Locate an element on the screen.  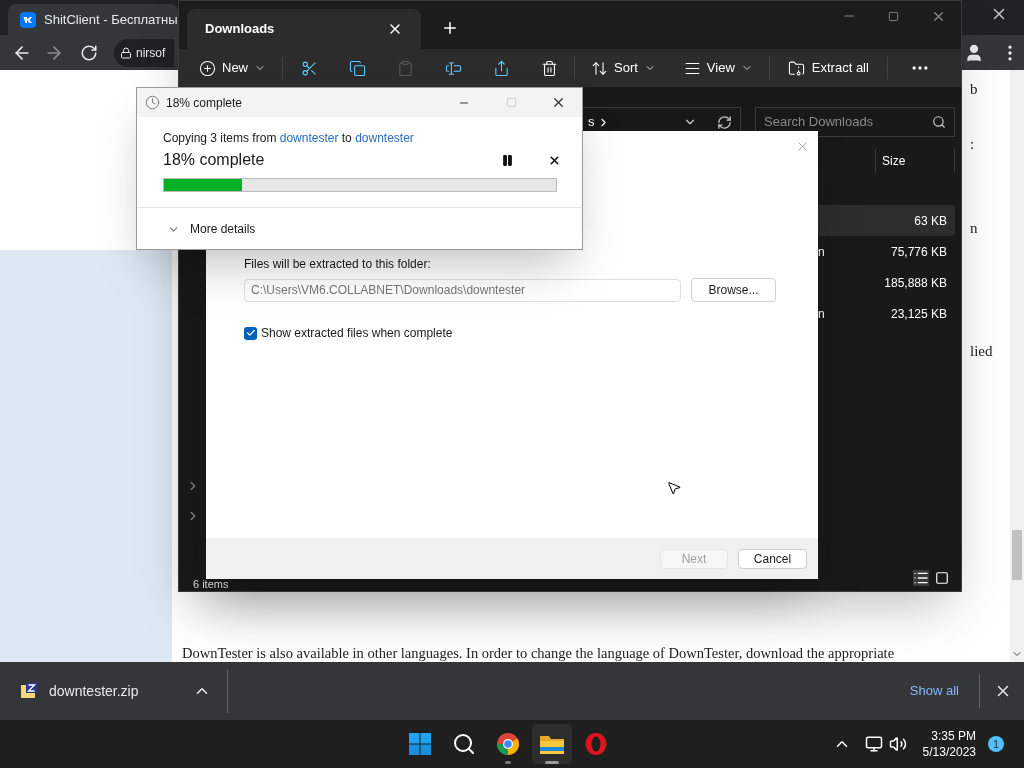
scrollbar-thumb is located at coordinates (1017, 555).